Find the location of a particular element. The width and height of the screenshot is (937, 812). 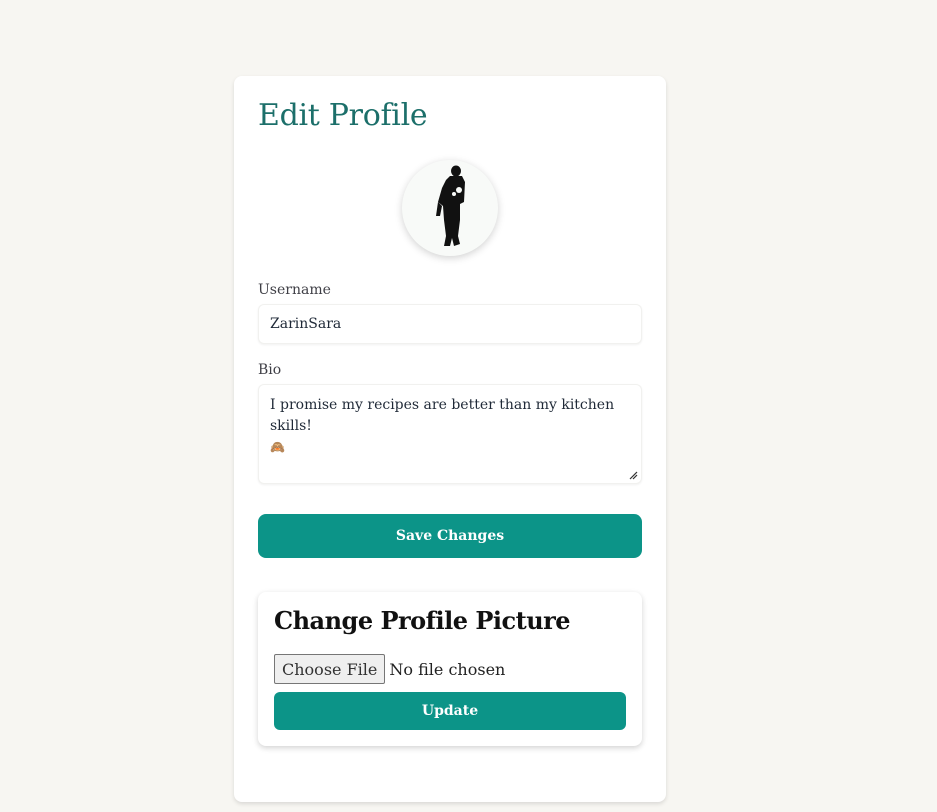

bio-label: Bio is located at coordinates (270, 370).